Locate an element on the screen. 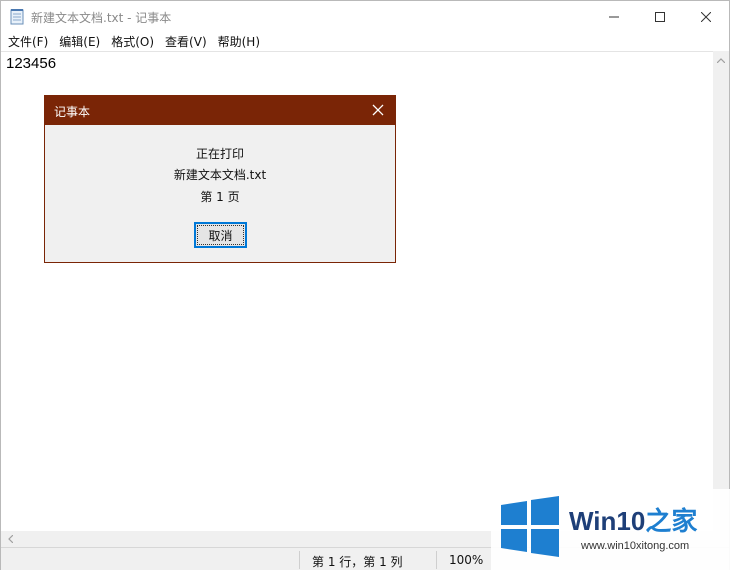 The height and width of the screenshot is (571, 730). watermark-brand-main: Win10 is located at coordinates (607, 521).